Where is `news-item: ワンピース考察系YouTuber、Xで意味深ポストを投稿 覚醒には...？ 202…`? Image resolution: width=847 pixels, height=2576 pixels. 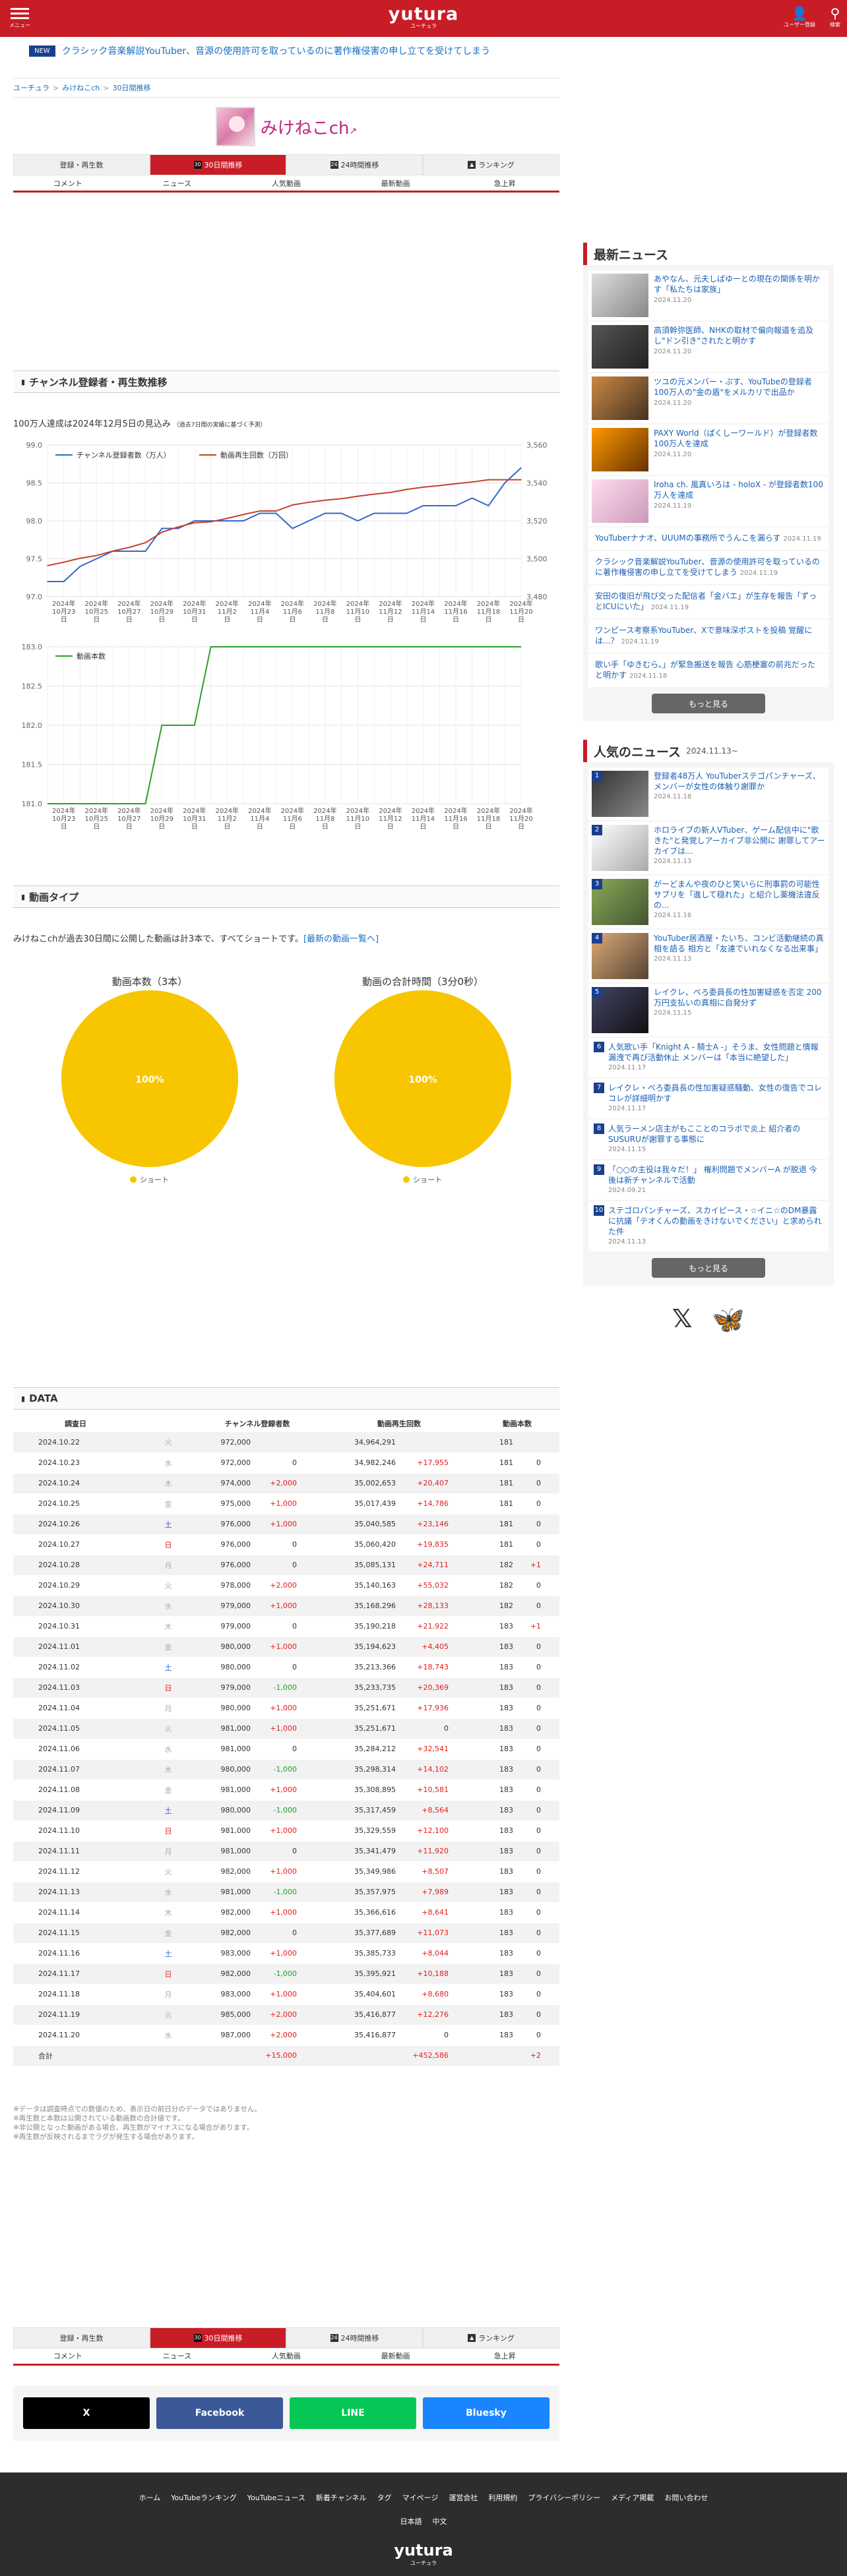 news-item: ワンピース考察系YouTuber、Xで意味深ポストを投稿 覚醒には...？ 202… is located at coordinates (708, 636).